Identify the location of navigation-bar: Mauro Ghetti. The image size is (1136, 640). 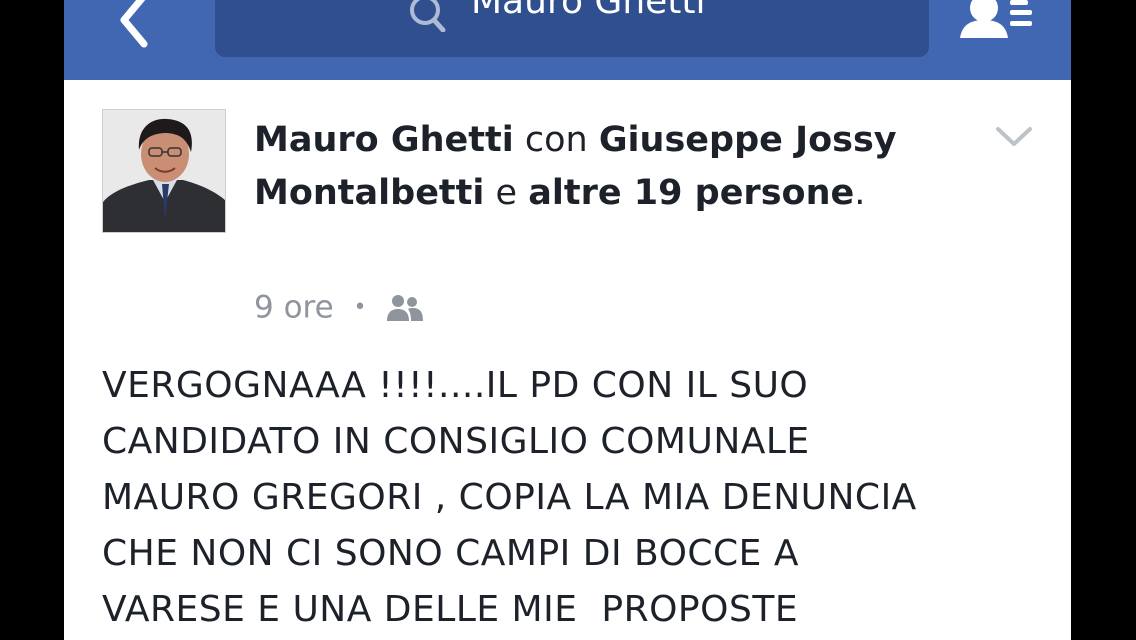
(567, 40).